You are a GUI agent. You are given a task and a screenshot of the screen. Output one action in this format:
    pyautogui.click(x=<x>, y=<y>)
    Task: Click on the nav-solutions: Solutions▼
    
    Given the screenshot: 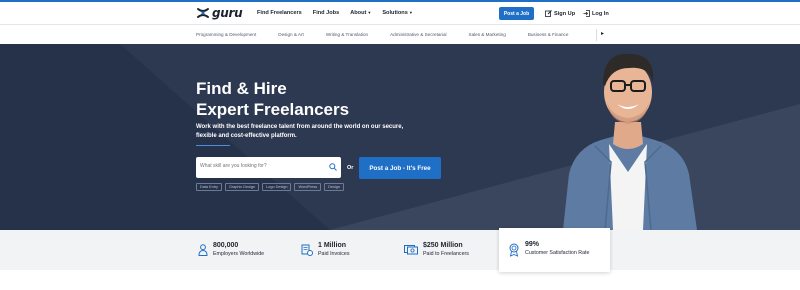 What is the action you would take?
    pyautogui.click(x=397, y=13)
    